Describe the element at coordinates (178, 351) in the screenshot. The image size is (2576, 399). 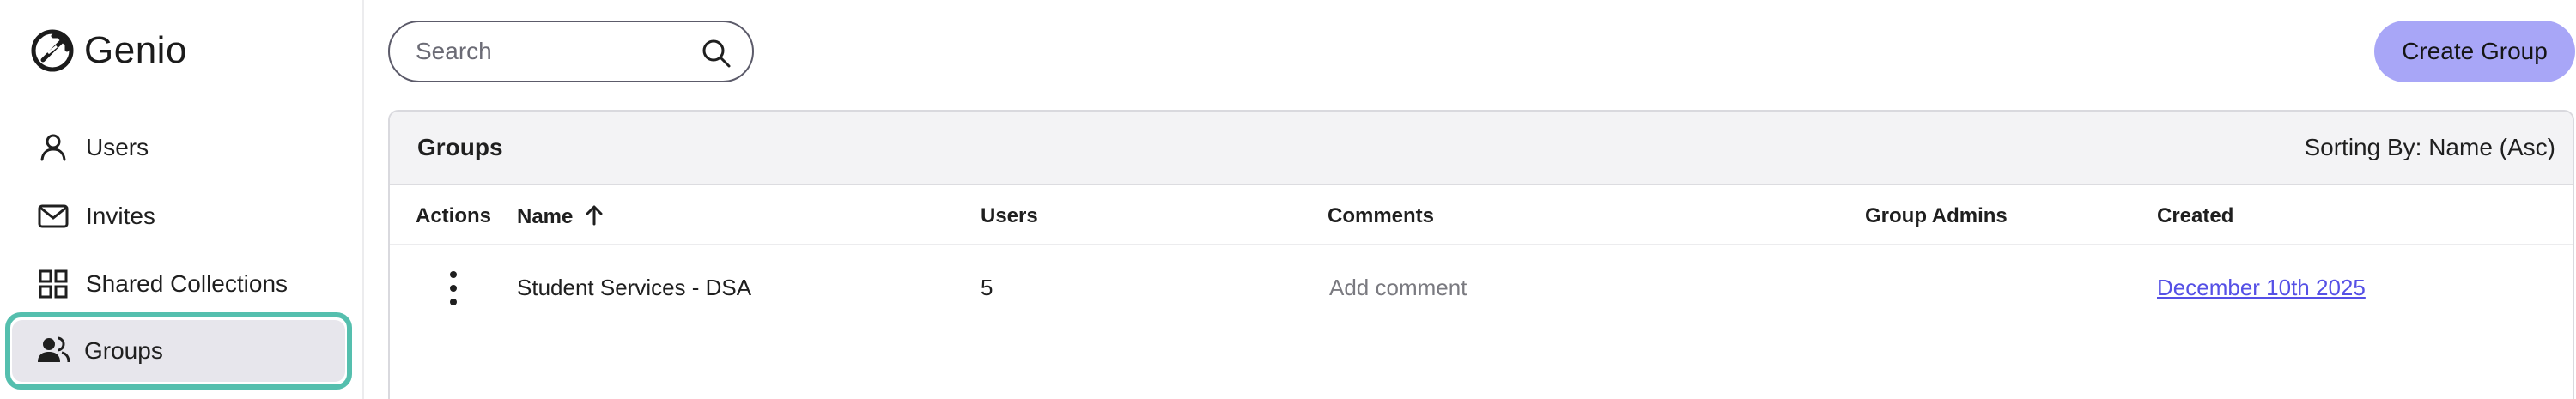
I see `sidebar-item-groups: Groups` at that location.